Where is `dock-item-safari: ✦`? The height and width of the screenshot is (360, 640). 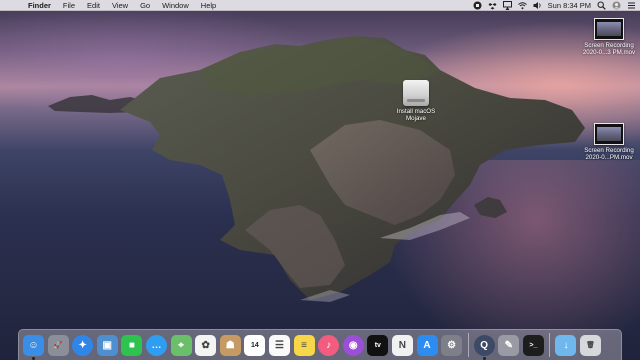
dock-item-safari: ✦ is located at coordinates (83, 345).